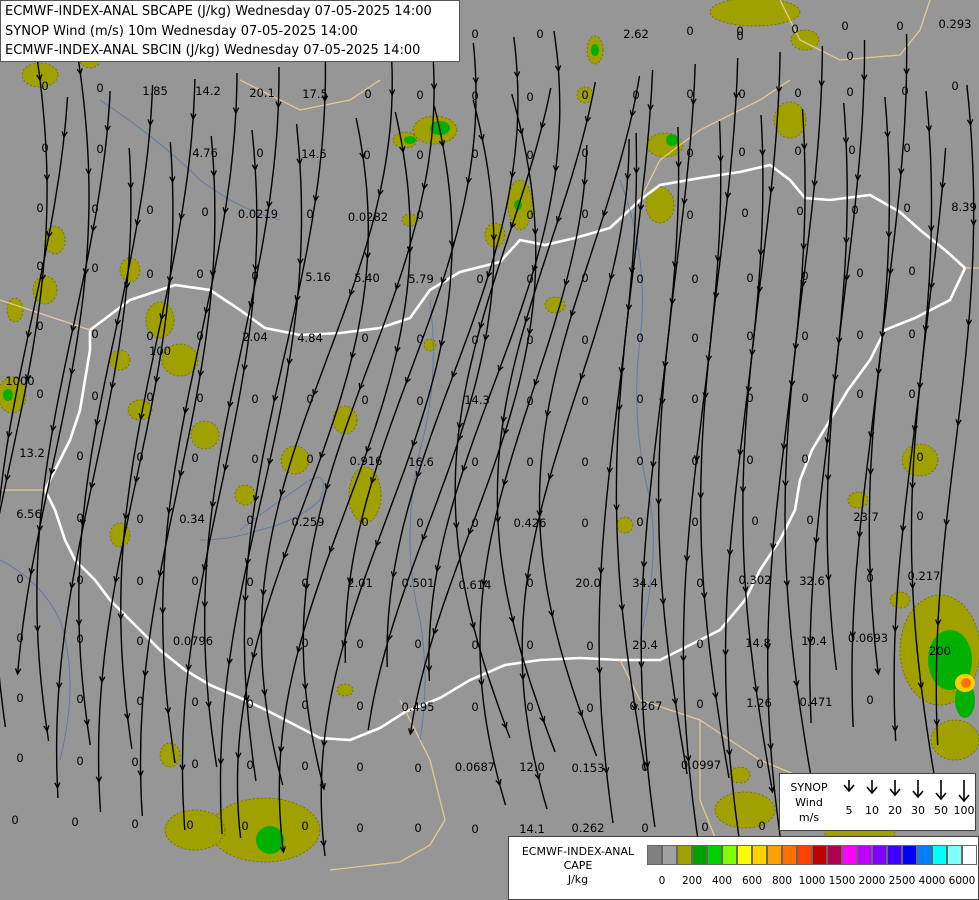 Image resolution: width=979 pixels, height=900 pixels. Describe the element at coordinates (812, 881) in the screenshot. I see `cape-tick-label: 1000` at that location.